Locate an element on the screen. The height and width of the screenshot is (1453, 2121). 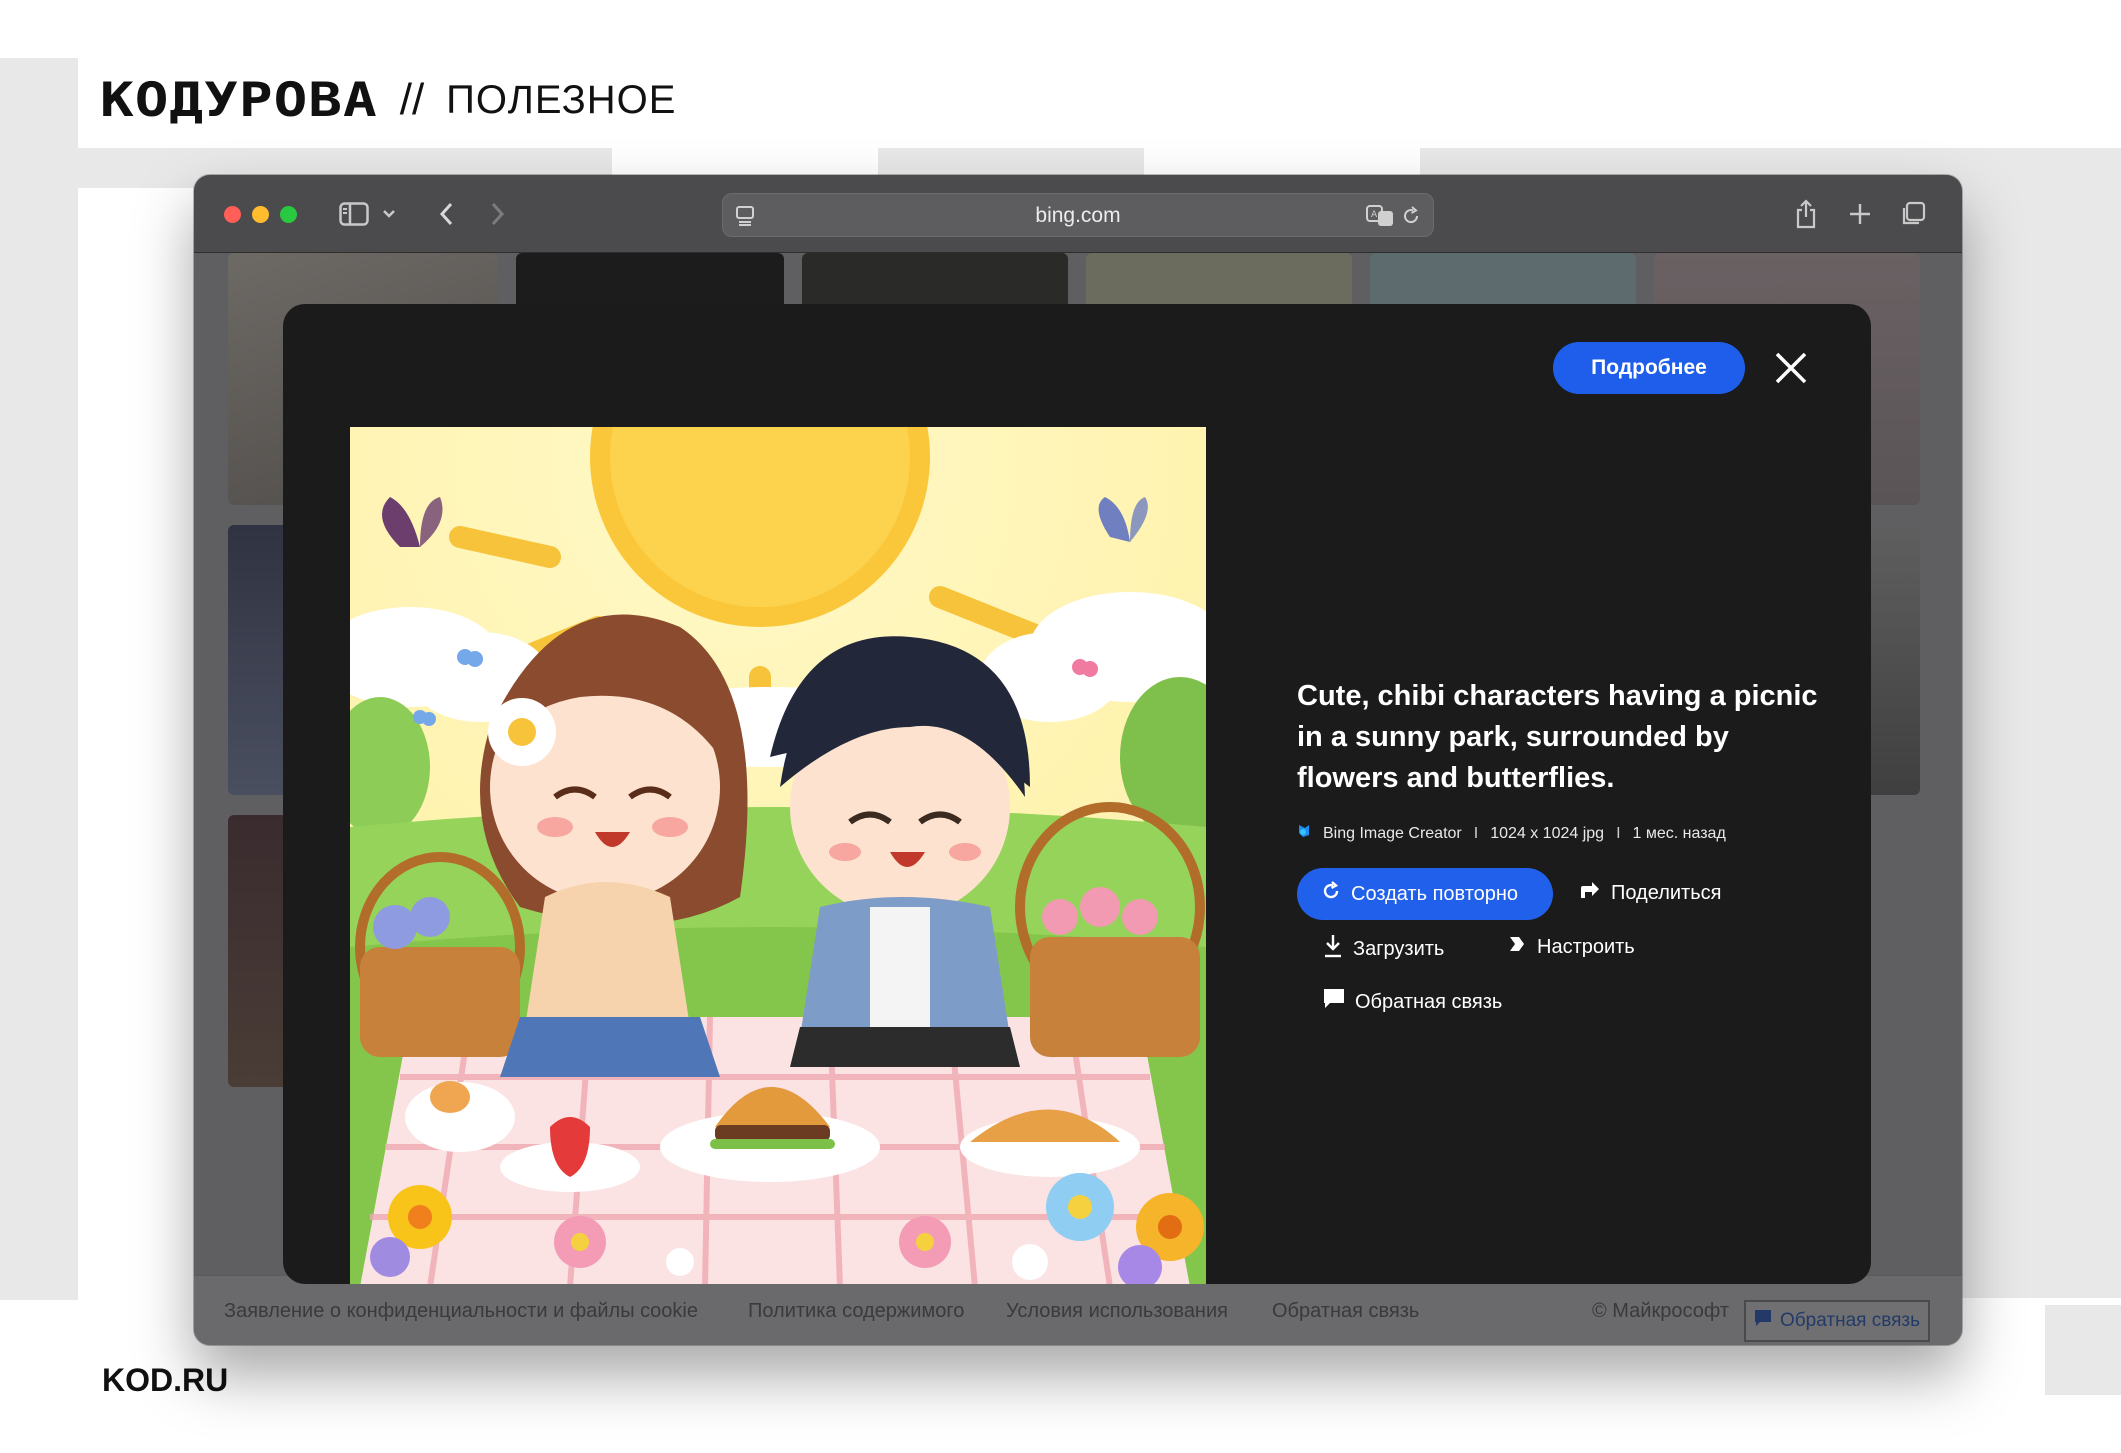
back-icon is located at coordinates (446, 214).